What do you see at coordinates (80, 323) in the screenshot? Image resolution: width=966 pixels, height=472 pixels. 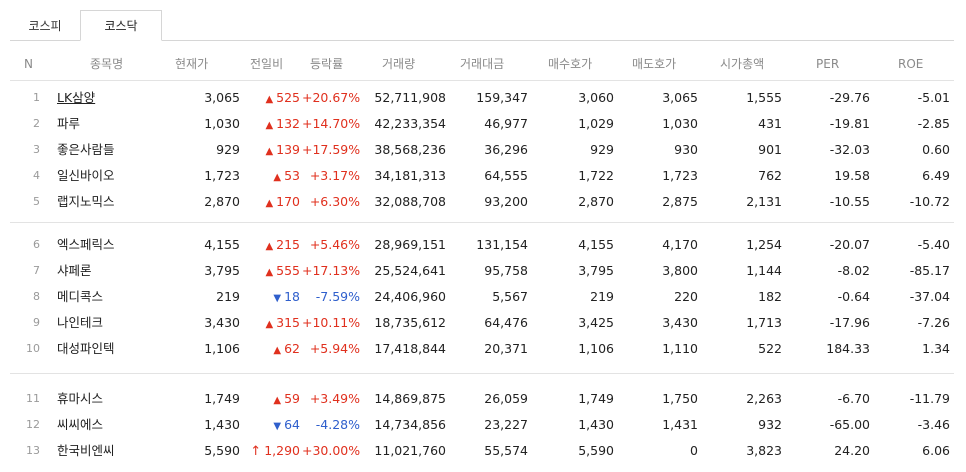 I see `stock-name: 나인테크` at bounding box center [80, 323].